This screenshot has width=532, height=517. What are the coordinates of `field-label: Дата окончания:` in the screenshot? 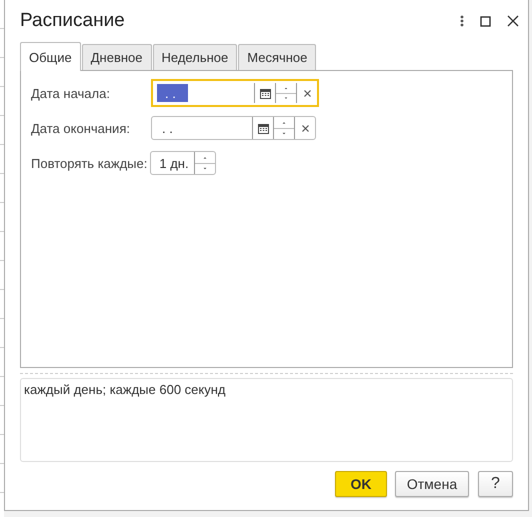 It's located at (81, 128).